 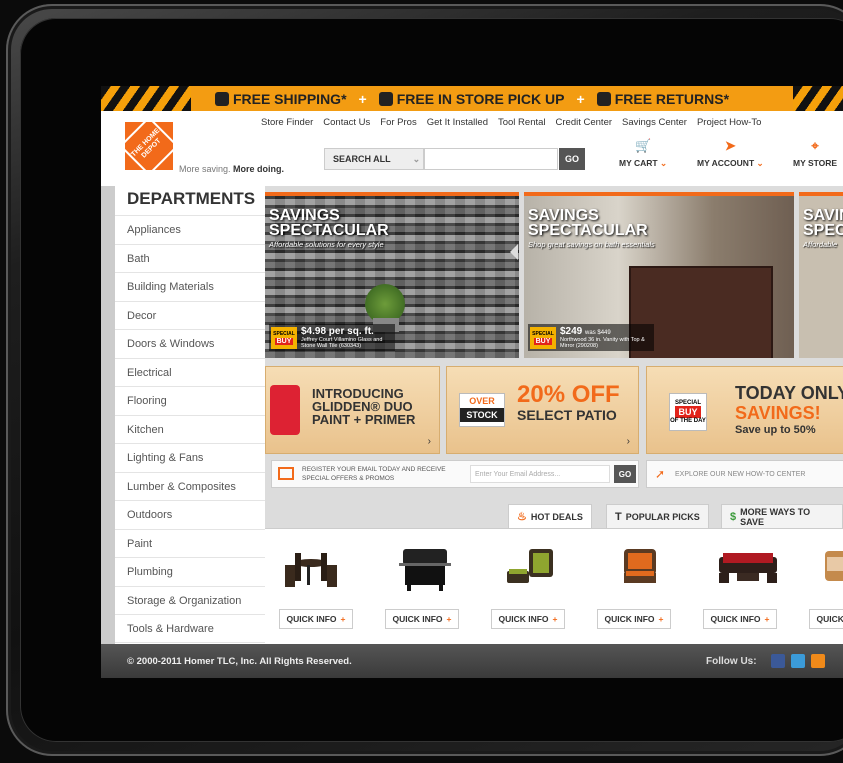 What do you see at coordinates (643, 145) in the screenshot?
I see `cart-icon: 🛒` at bounding box center [643, 145].